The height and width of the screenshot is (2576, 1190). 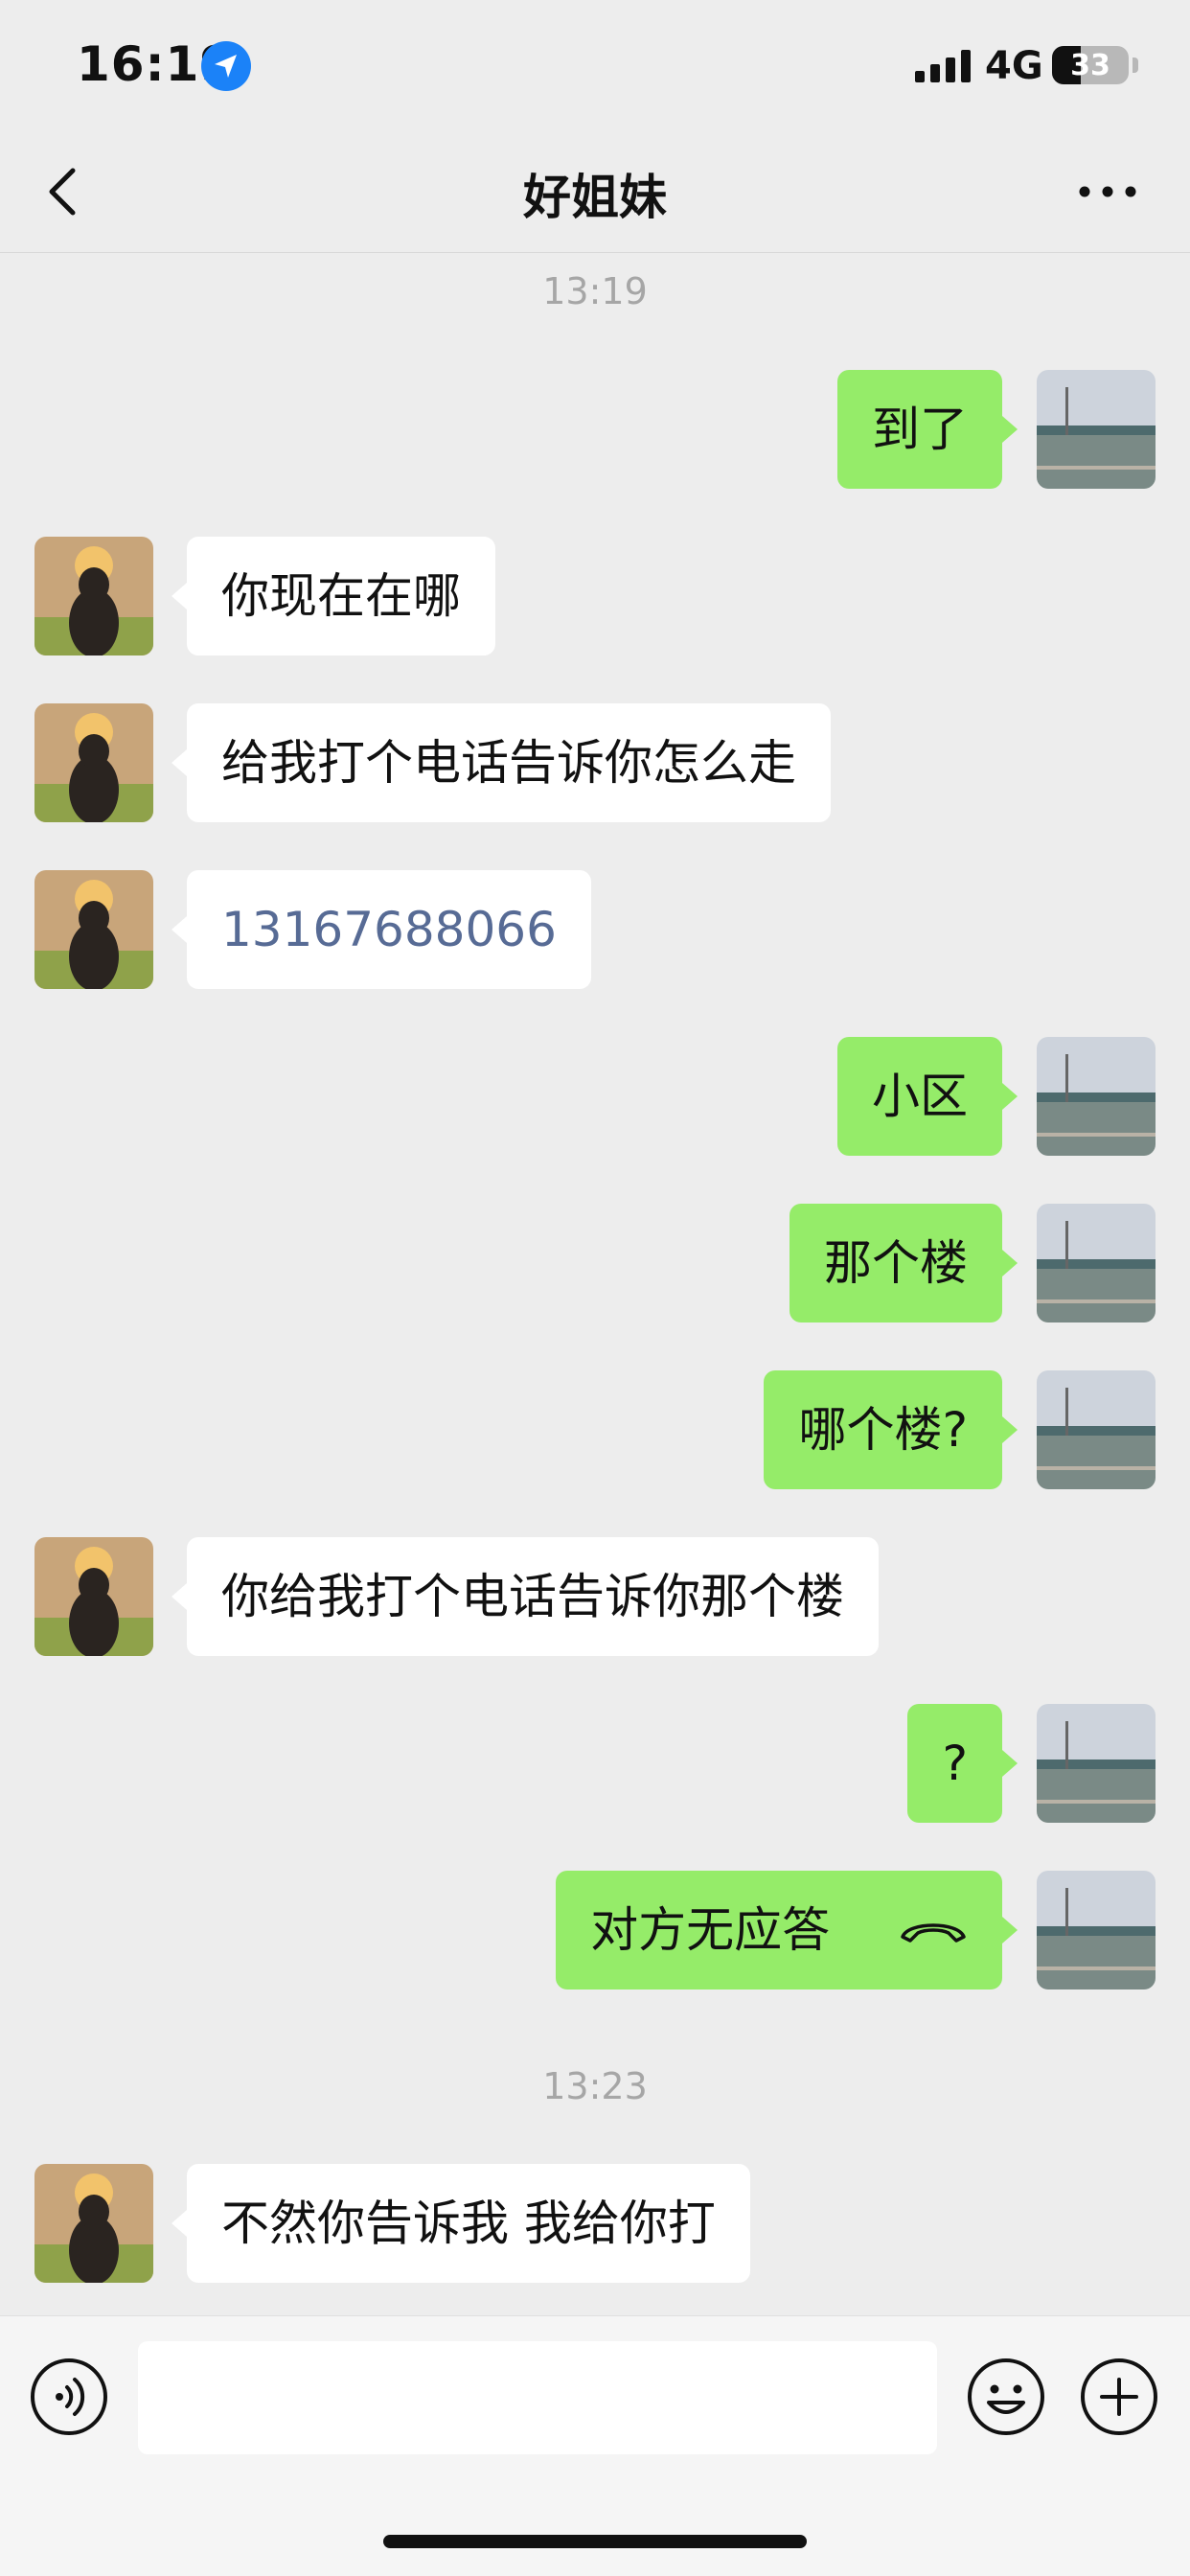 I want to click on message-text: 对方无应答, so click(x=711, y=1930).